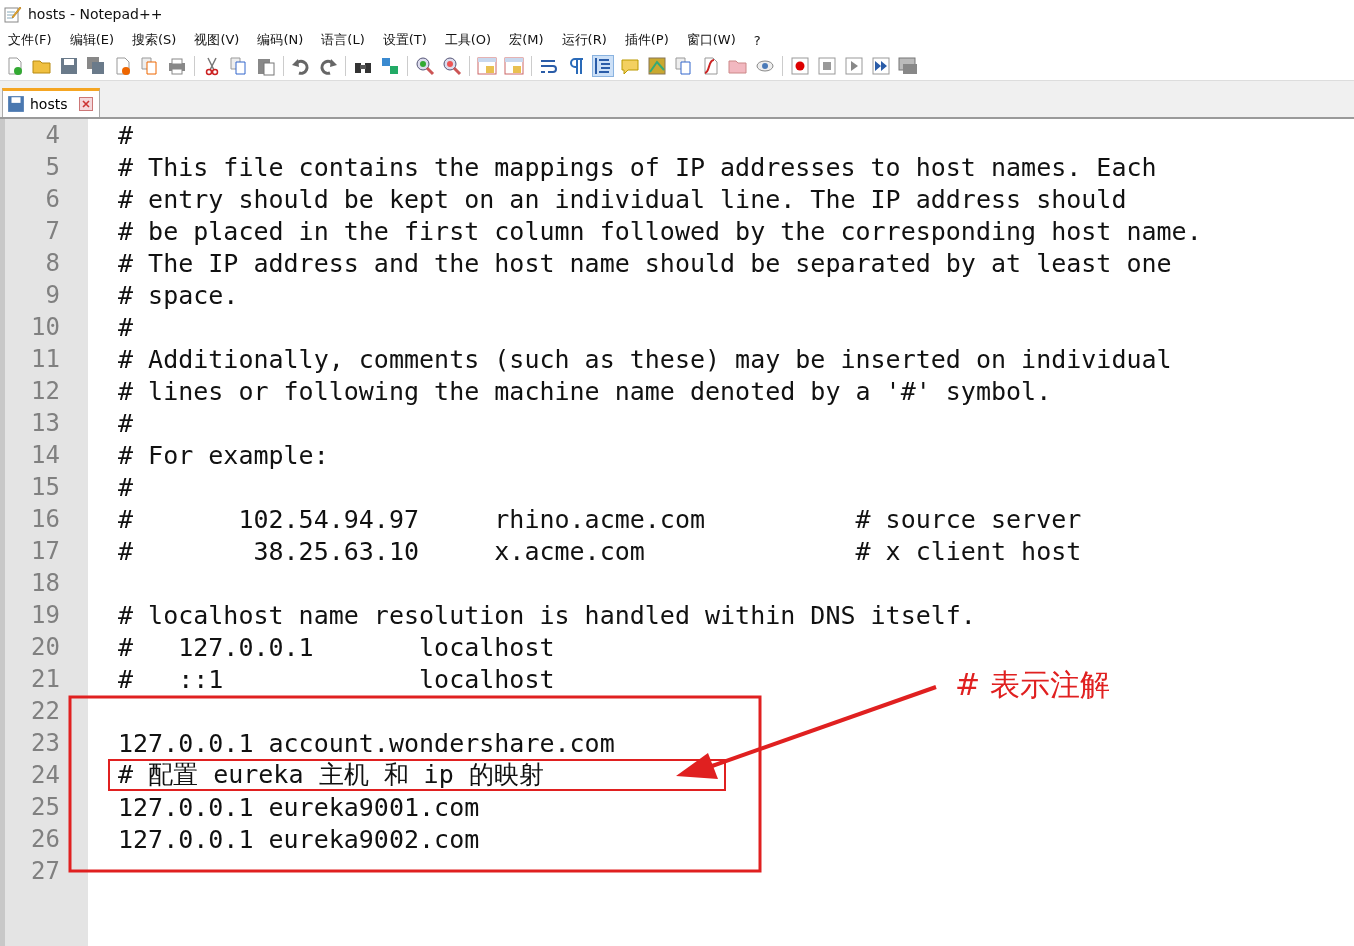  I want to click on line-number: 24, so click(45, 775).